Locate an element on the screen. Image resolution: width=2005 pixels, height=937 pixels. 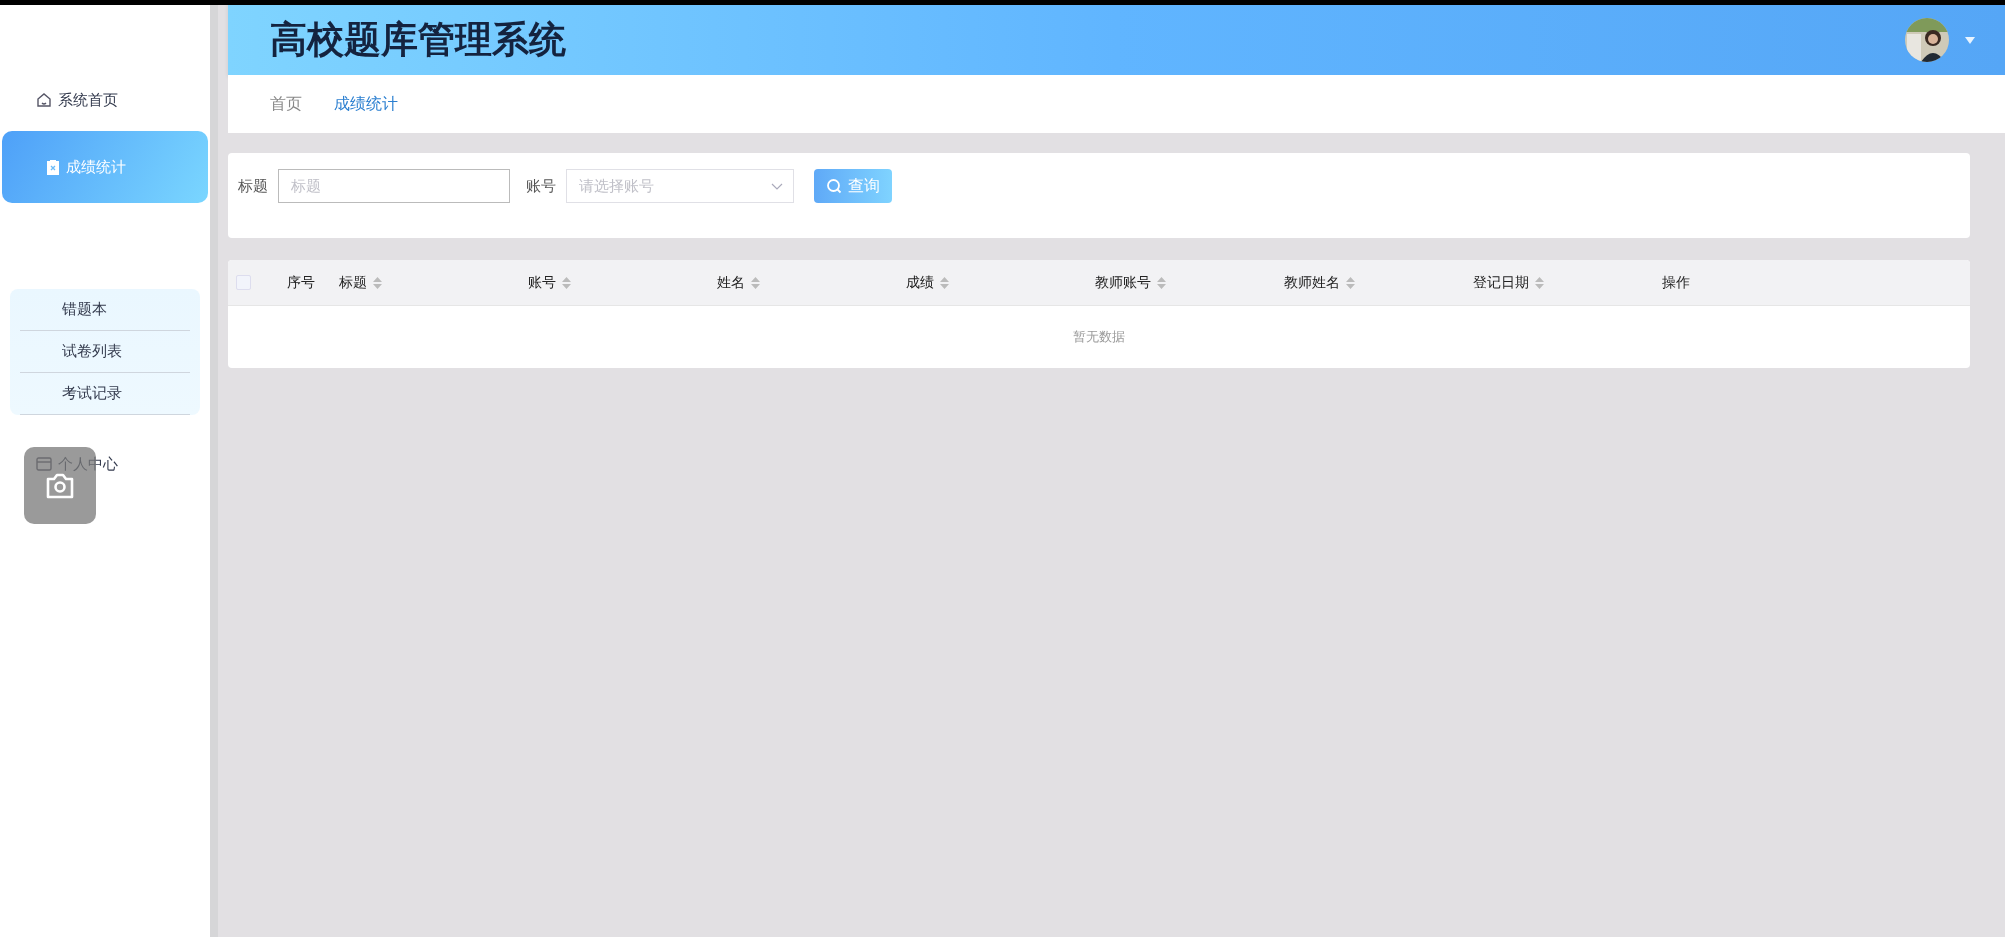
column-header: 教师账号 is located at coordinates (1123, 282).